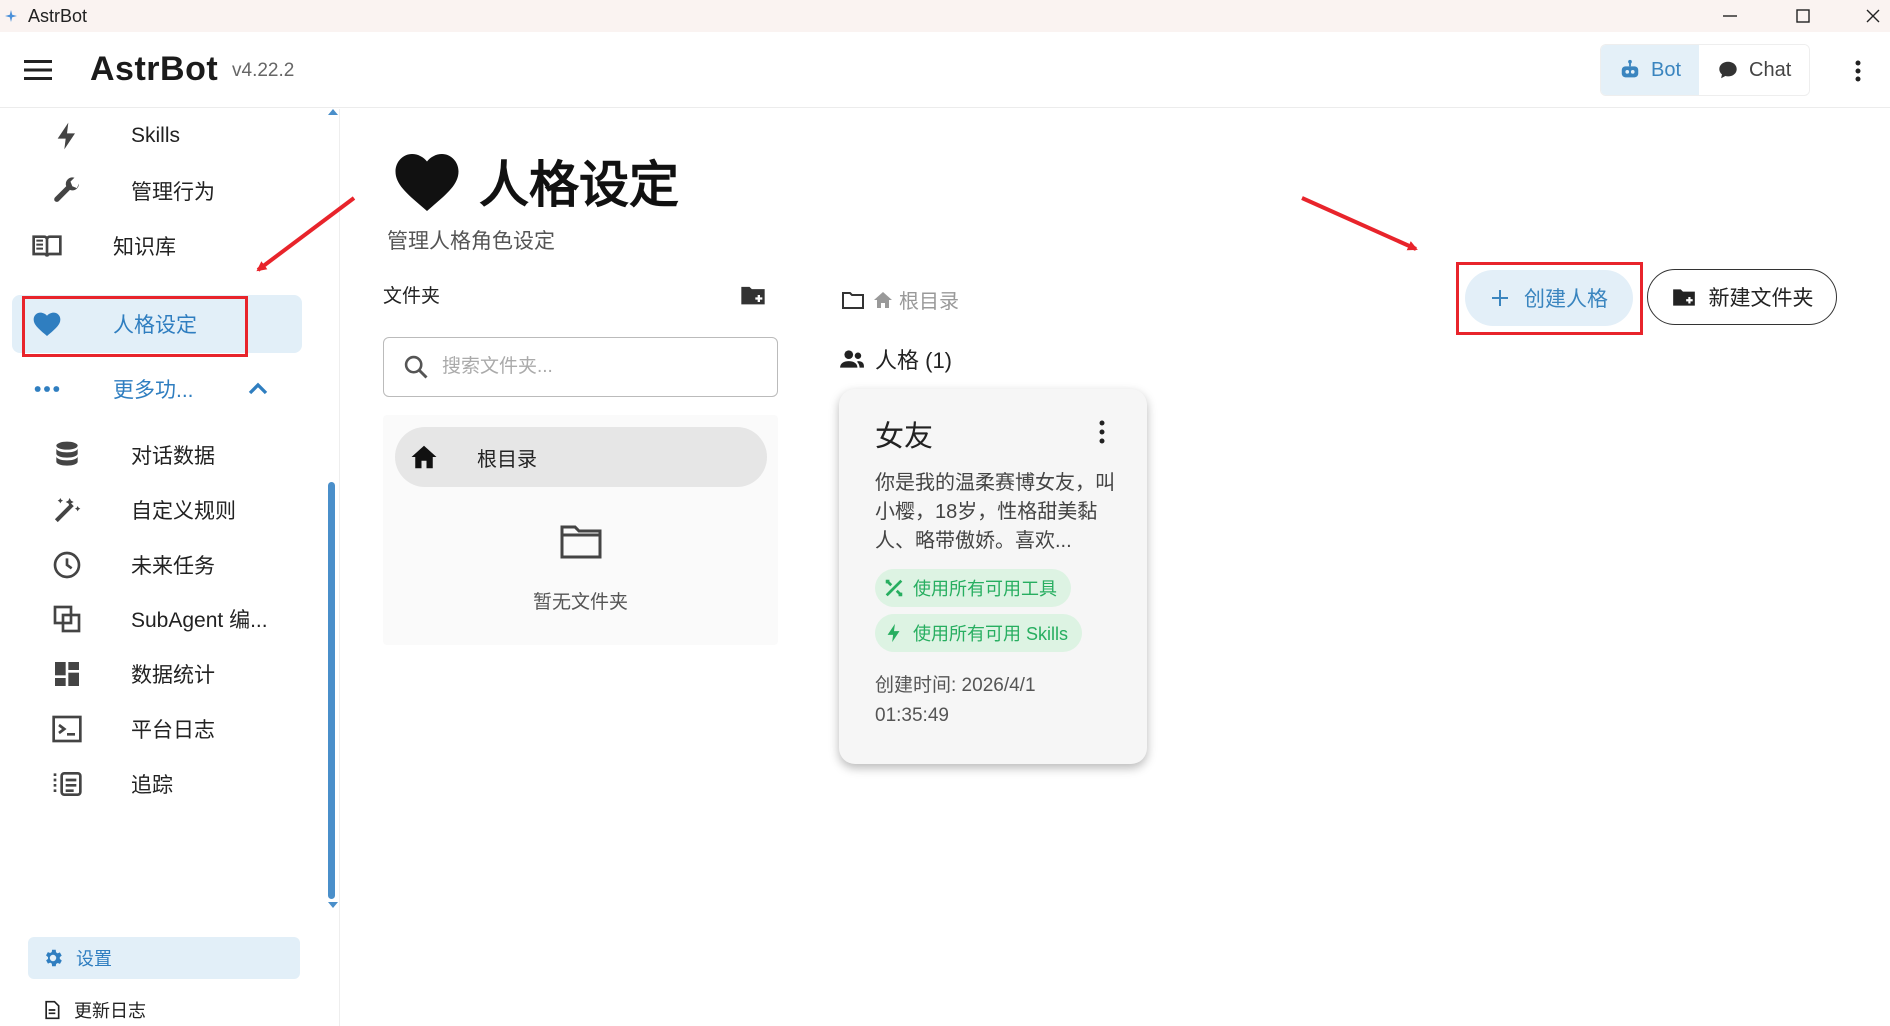 The width and height of the screenshot is (1890, 1026). What do you see at coordinates (173, 730) in the screenshot?
I see `sidebar-item-label: 平台日志` at bounding box center [173, 730].